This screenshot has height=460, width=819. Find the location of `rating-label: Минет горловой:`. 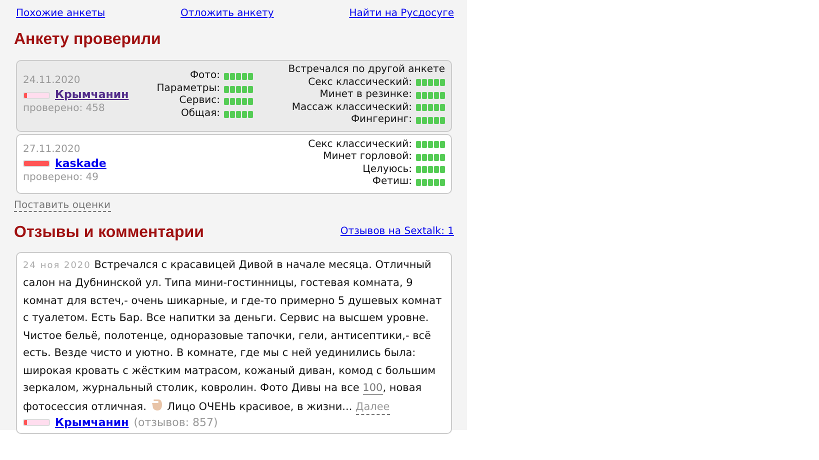

rating-label: Минет горловой: is located at coordinates (367, 157).